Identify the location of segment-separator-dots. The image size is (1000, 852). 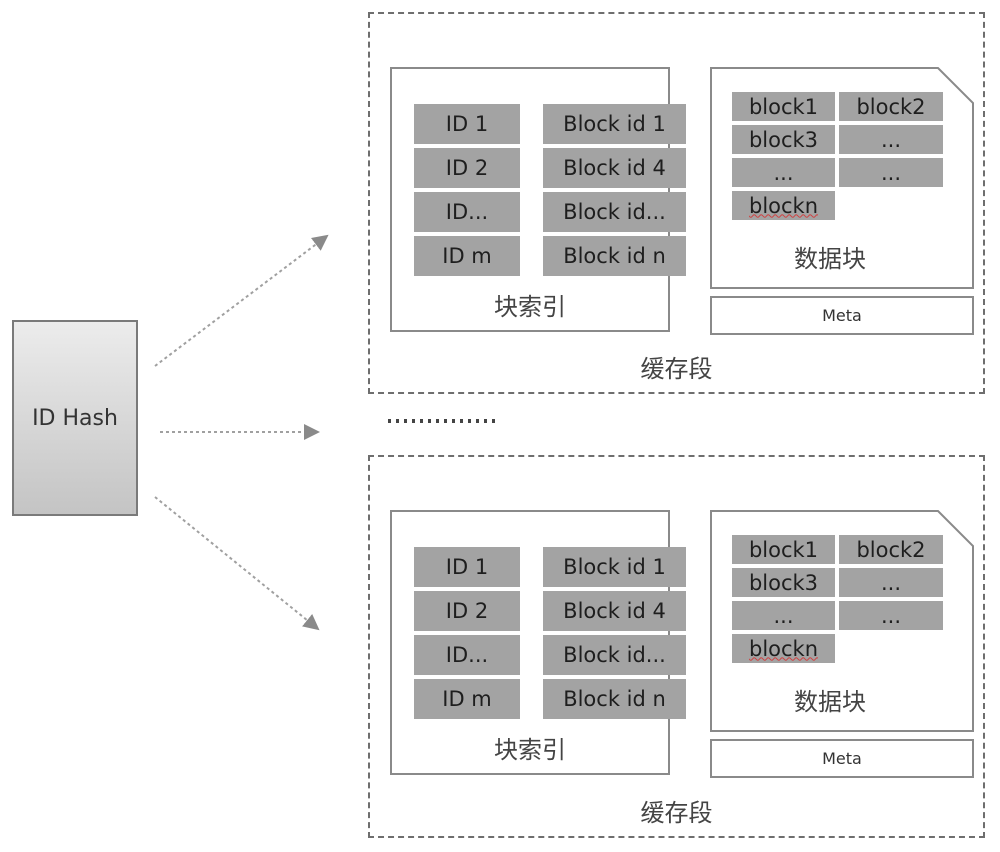
(444, 421).